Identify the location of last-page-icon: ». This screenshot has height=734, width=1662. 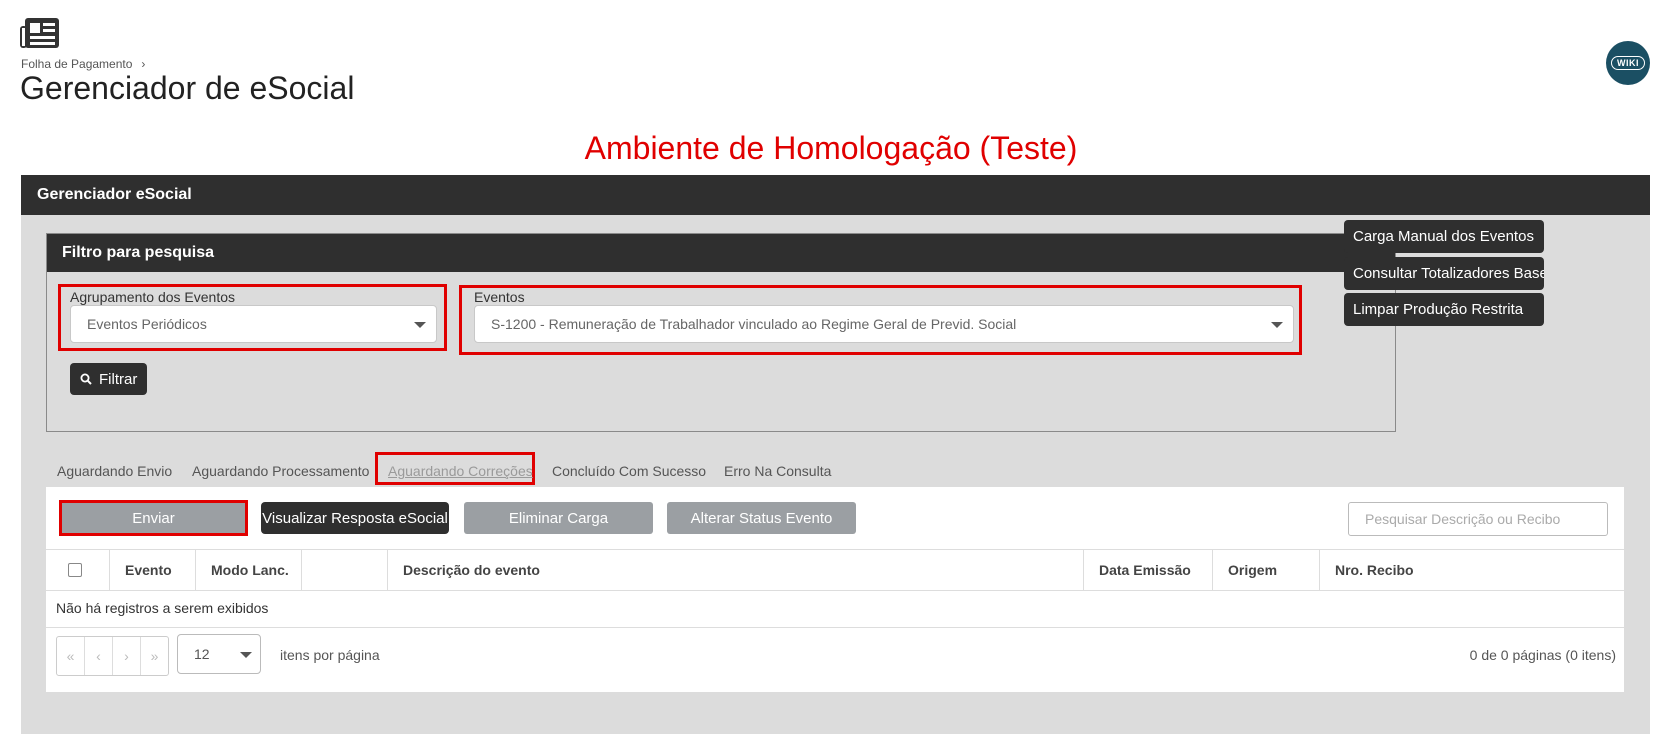
(154, 656).